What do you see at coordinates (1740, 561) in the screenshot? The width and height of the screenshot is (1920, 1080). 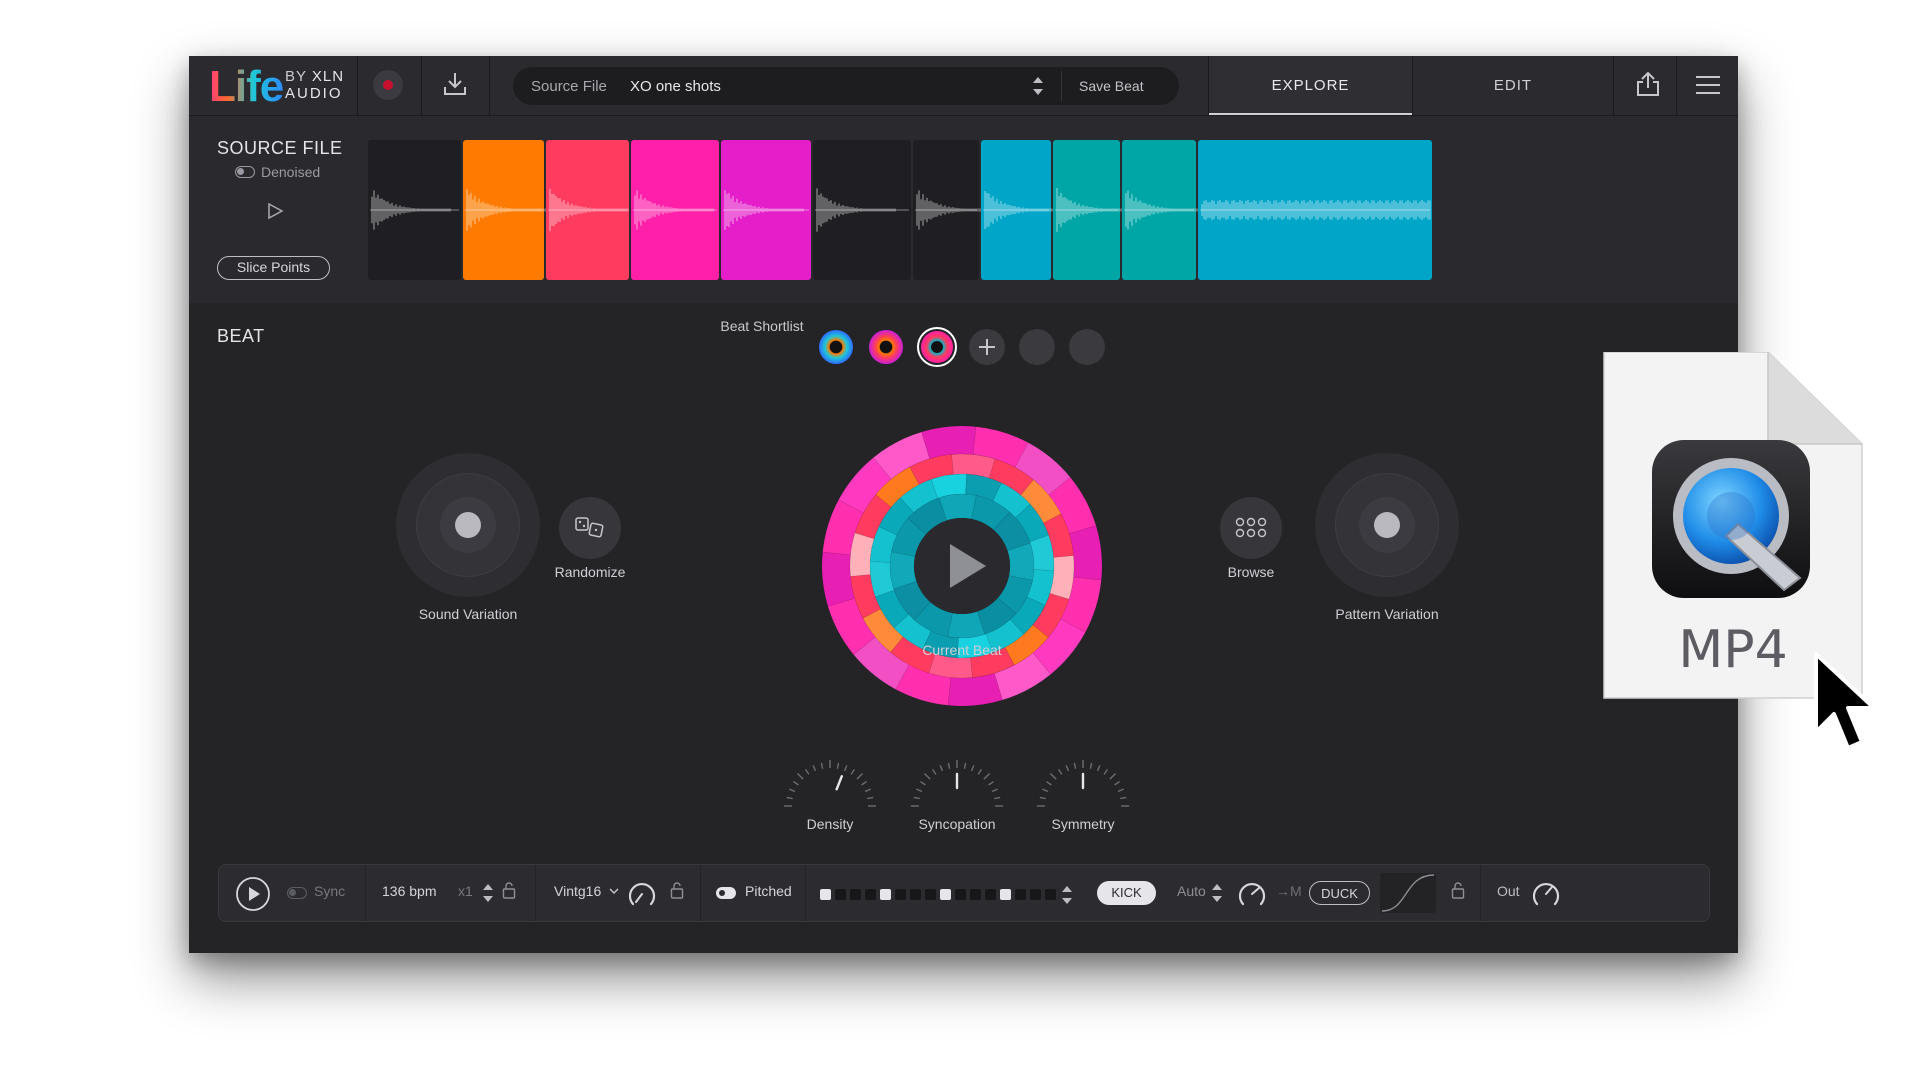 I see `mp4-file-icon: MP4` at bounding box center [1740, 561].